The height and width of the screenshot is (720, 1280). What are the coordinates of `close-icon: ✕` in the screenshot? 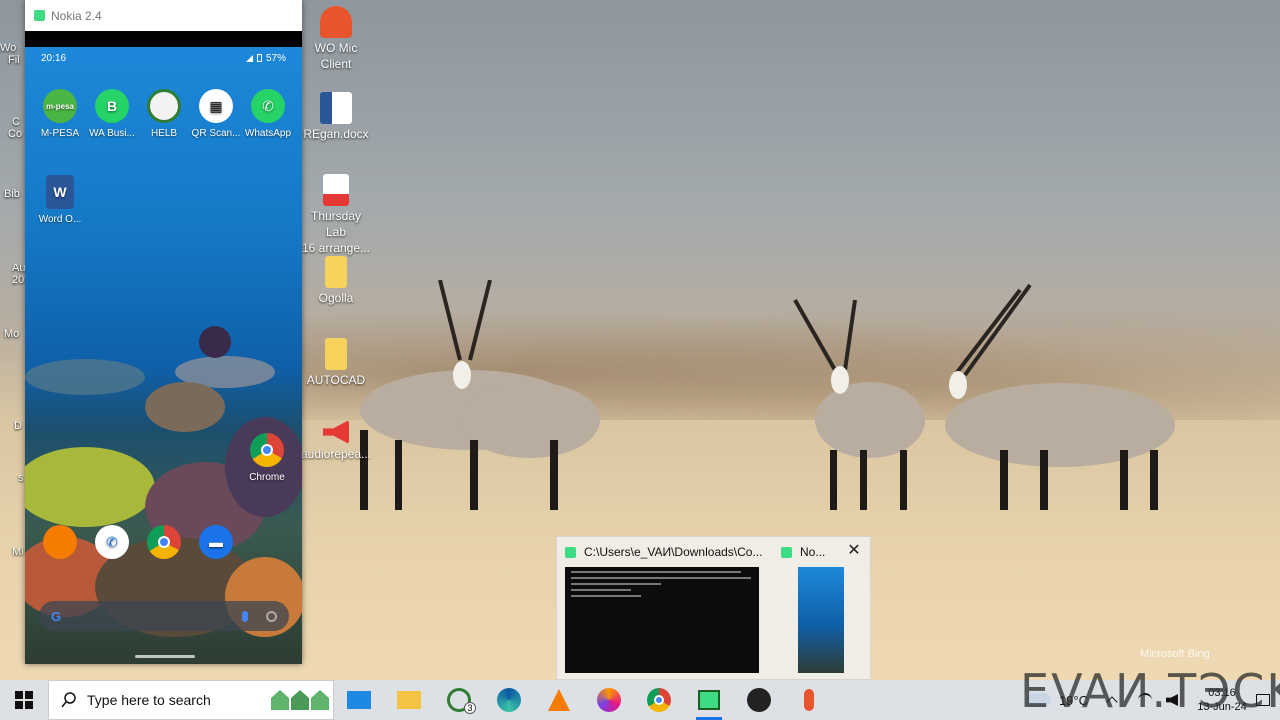 It's located at (854, 551).